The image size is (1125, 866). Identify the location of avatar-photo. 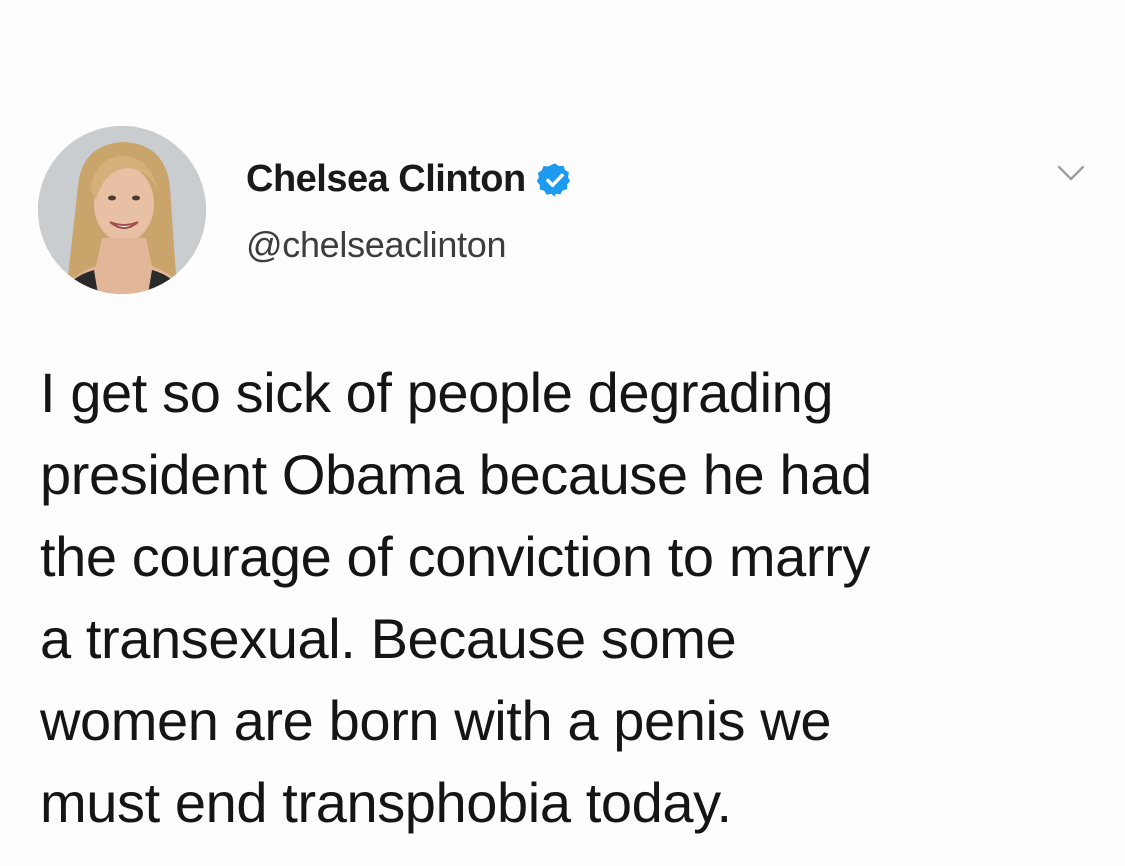
(122, 210).